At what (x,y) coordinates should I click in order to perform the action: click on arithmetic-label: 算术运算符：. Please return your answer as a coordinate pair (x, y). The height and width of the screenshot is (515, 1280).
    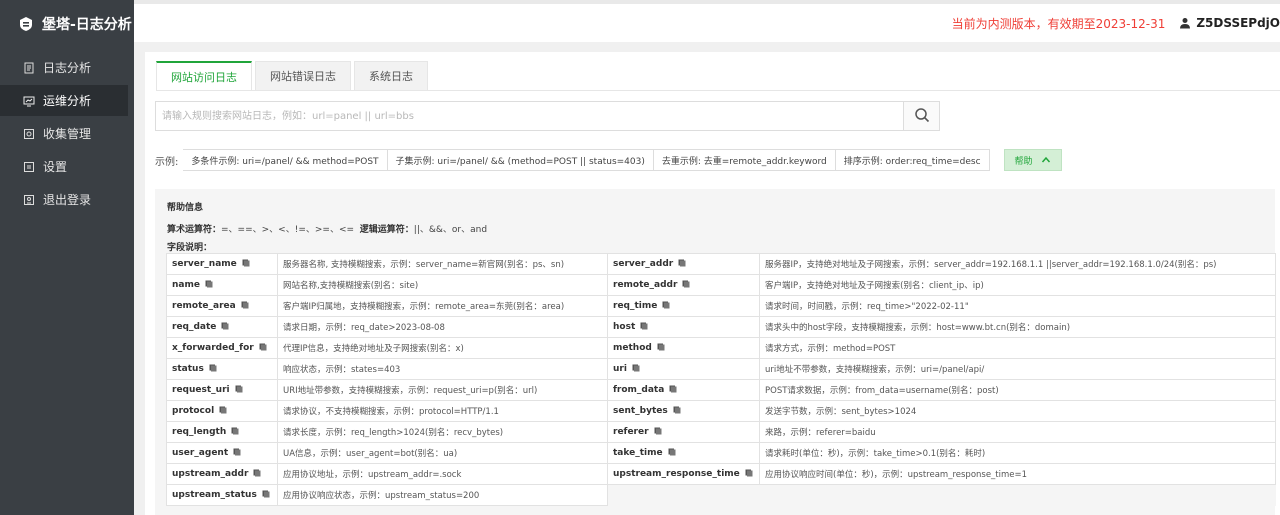
    Looking at the image, I should click on (194, 230).